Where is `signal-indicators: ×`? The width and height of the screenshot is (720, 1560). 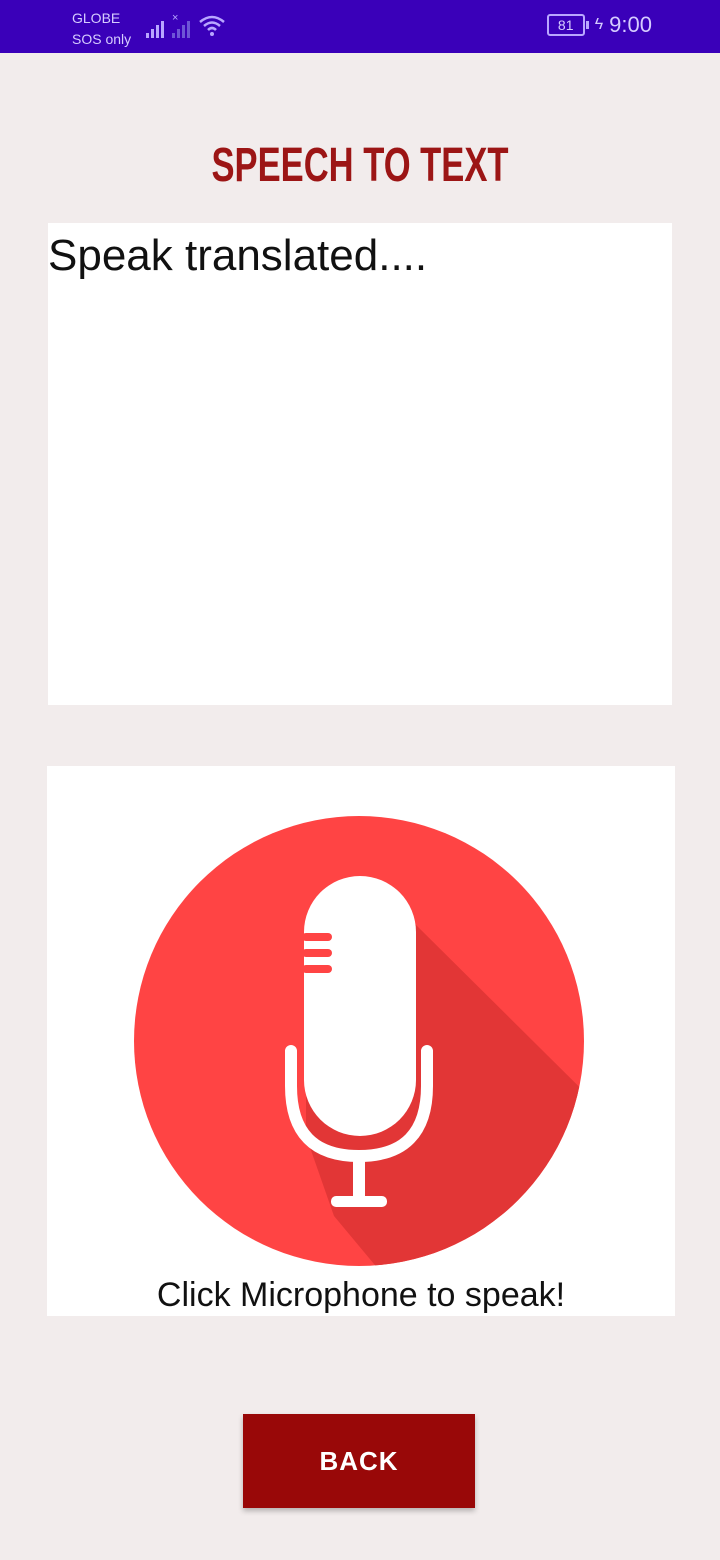 signal-indicators: × is located at coordinates (186, 25).